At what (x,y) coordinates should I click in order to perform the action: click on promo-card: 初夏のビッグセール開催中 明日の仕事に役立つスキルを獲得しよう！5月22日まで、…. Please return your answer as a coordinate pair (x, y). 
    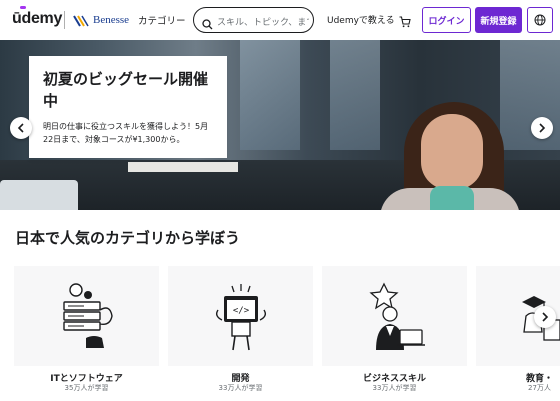
    Looking at the image, I should click on (128, 107).